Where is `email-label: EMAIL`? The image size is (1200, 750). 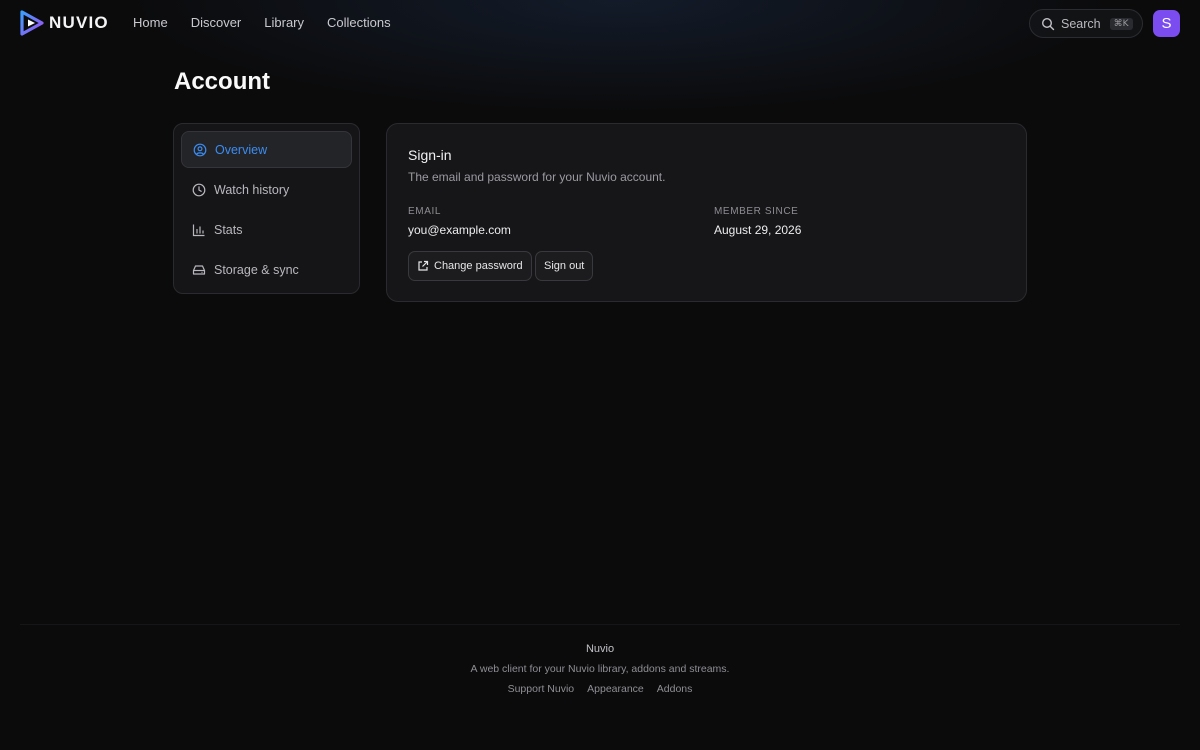
email-label: EMAIL is located at coordinates (425, 211).